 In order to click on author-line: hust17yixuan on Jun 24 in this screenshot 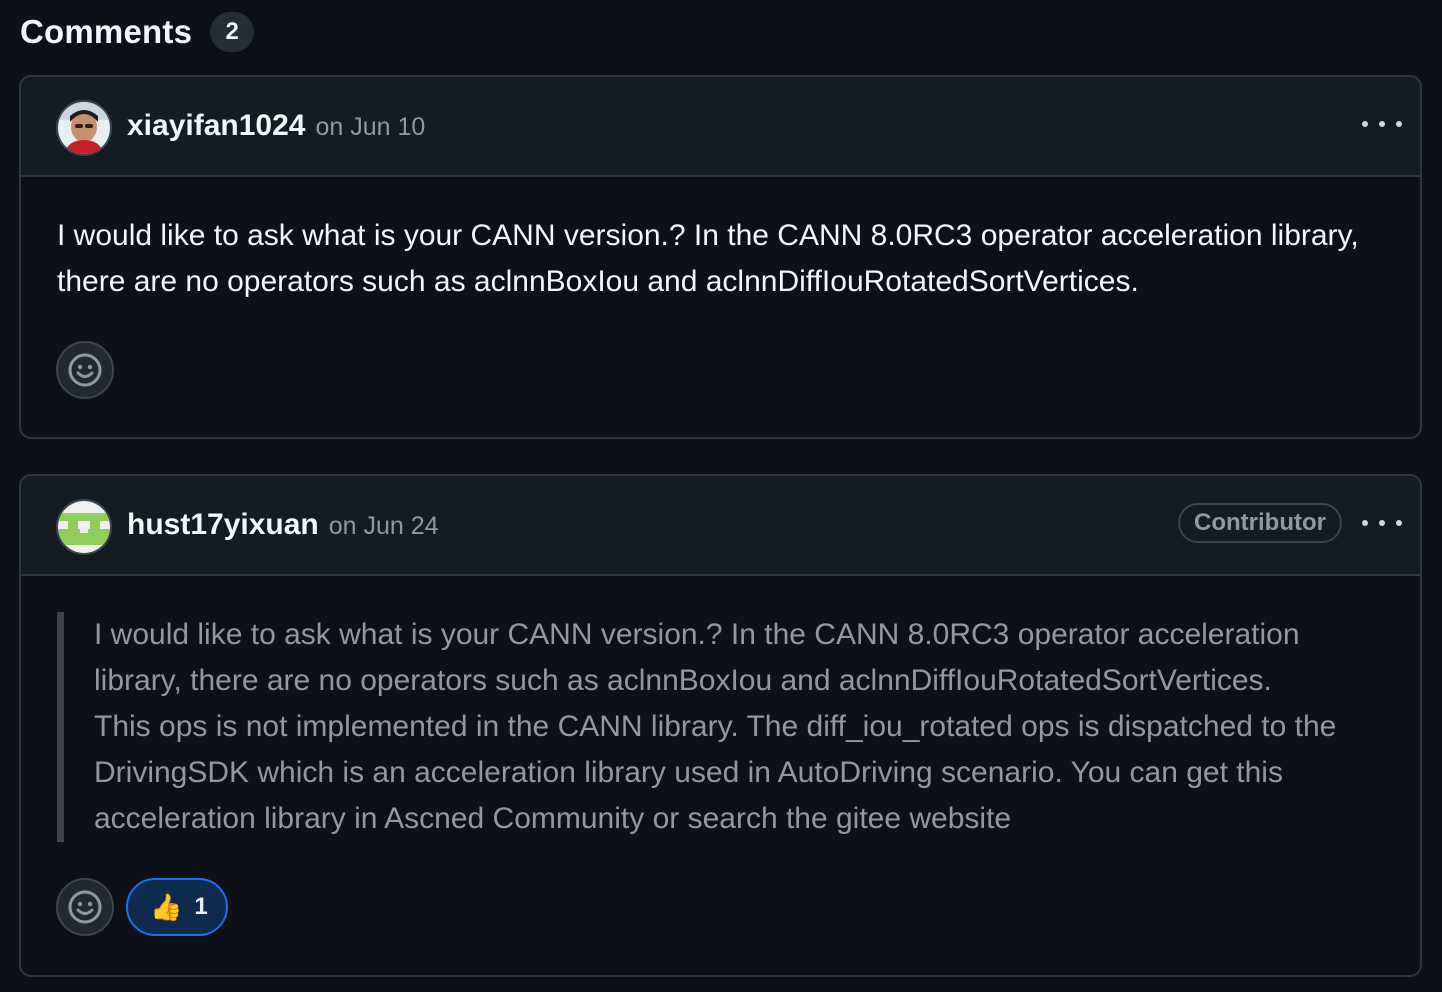, I will do `click(283, 525)`.